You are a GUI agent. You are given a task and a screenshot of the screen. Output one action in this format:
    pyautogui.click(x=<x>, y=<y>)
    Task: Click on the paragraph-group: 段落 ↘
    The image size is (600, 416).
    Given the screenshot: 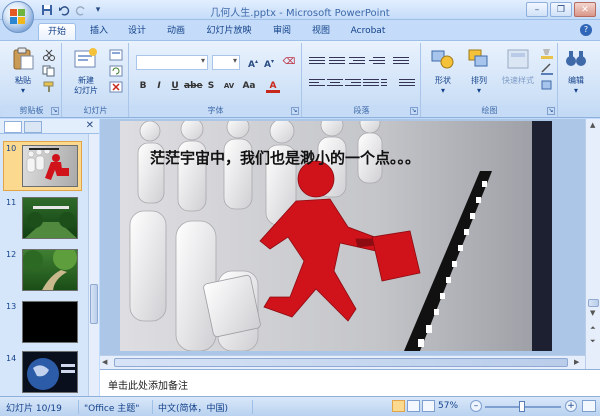 What is the action you would take?
    pyautogui.click(x=362, y=80)
    